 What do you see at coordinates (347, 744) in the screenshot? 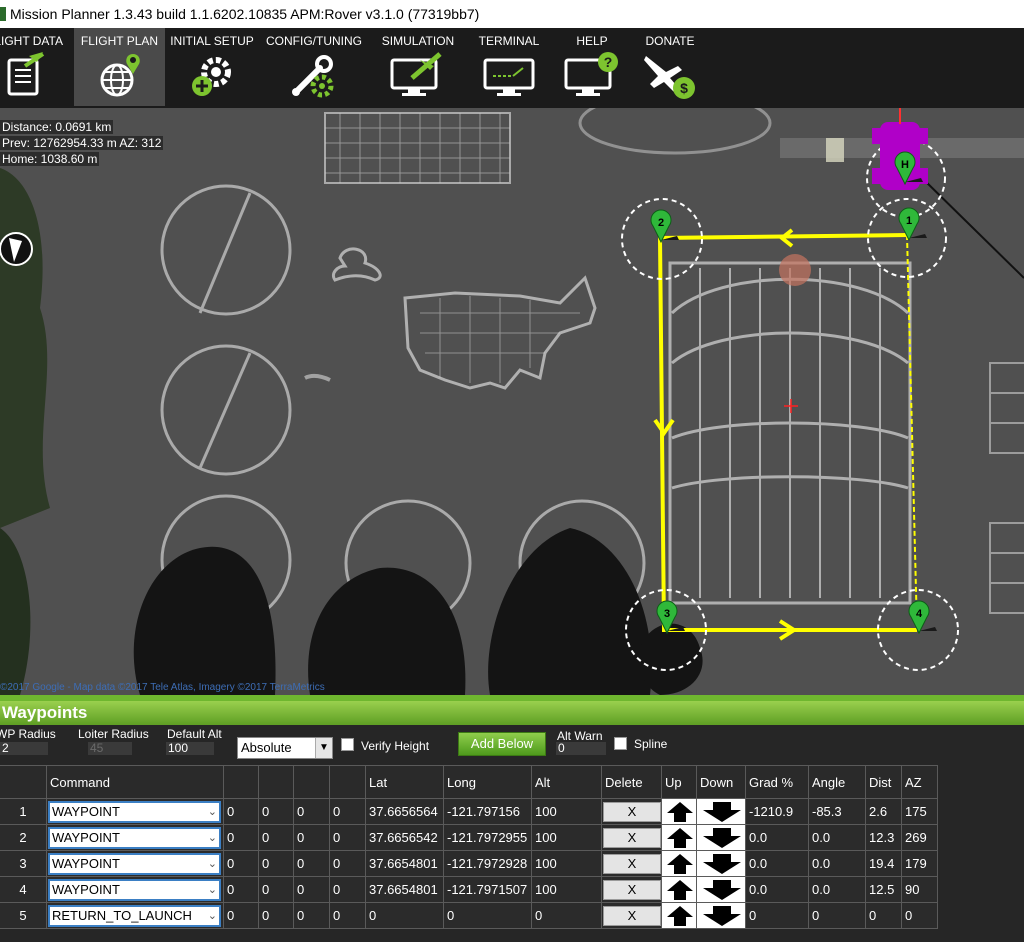
I see `verify-height-checkbox` at bounding box center [347, 744].